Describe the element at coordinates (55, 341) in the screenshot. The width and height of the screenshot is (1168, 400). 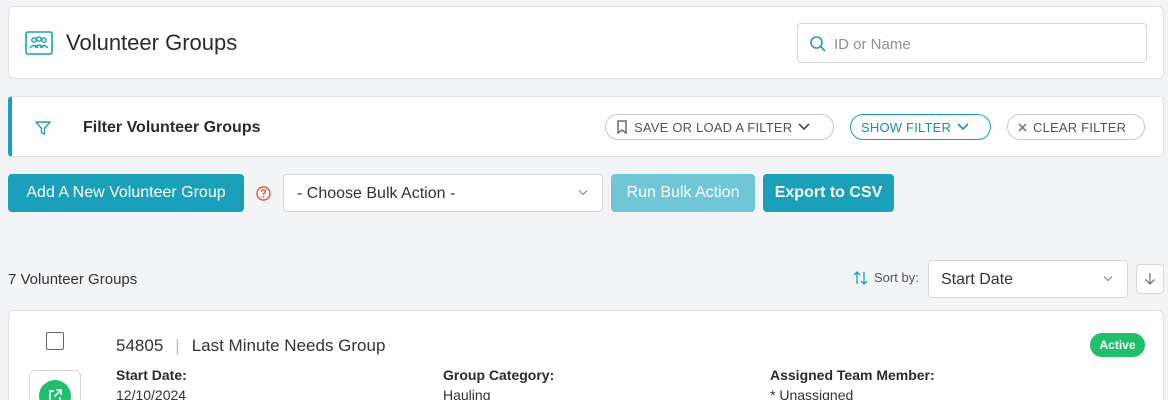
I see `select-checkbox` at that location.